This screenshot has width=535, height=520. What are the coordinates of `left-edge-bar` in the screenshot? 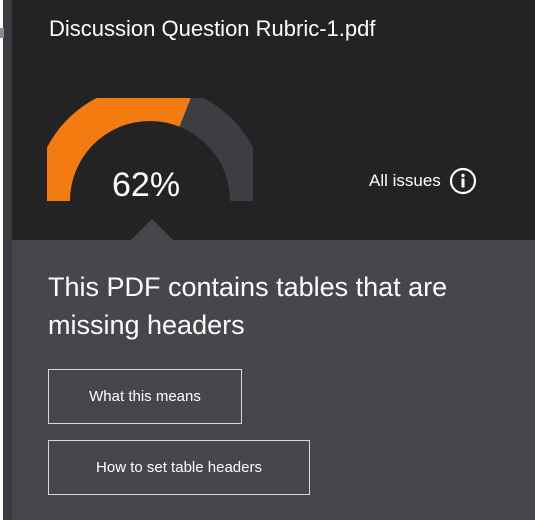 It's located at (7, 260).